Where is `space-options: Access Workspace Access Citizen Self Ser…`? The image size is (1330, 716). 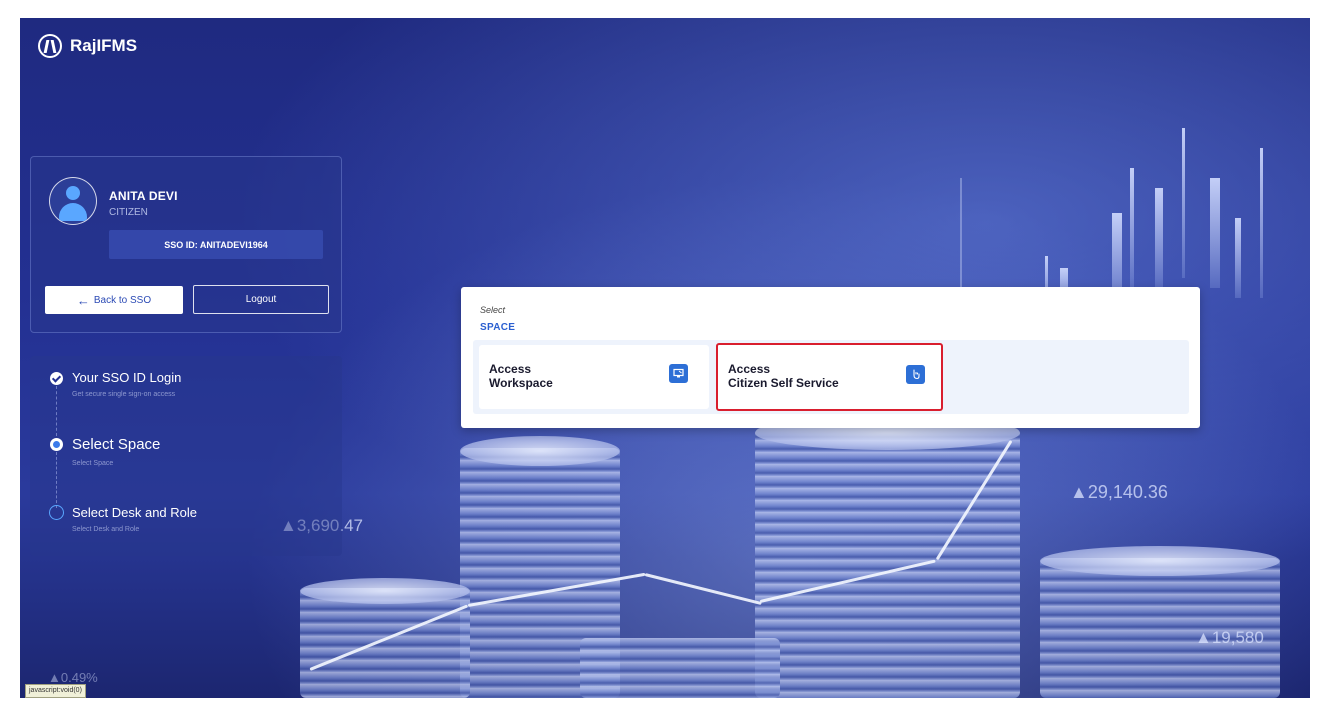 space-options: Access Workspace Access Citizen Self Ser… is located at coordinates (831, 377).